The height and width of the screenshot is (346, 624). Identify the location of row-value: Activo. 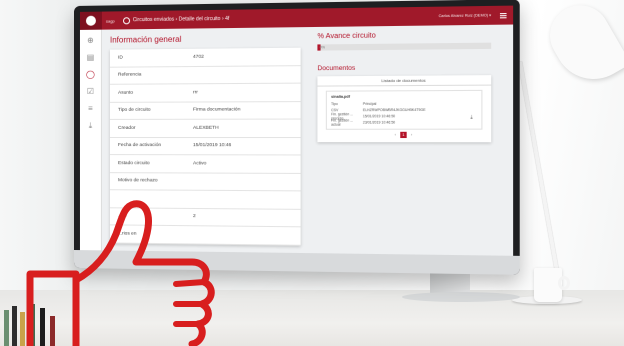
(199, 164).